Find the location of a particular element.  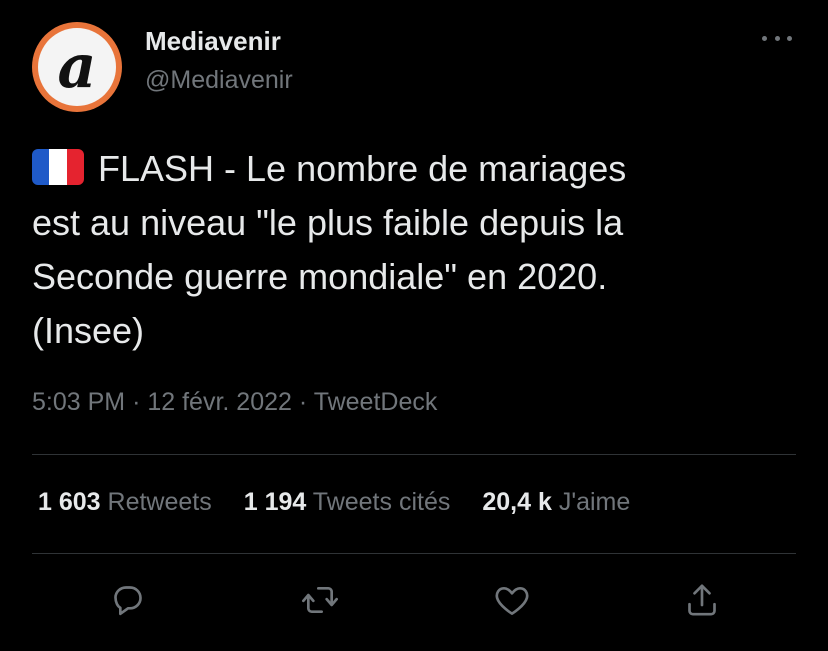

tweet-date: 12 févr. 2022 is located at coordinates (219, 402).